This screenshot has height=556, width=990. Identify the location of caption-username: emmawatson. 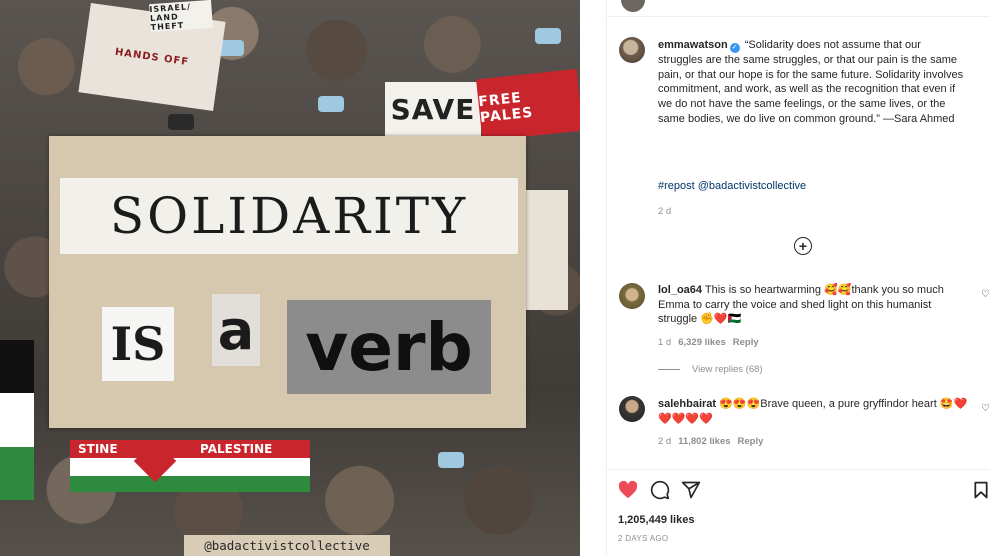
(693, 45).